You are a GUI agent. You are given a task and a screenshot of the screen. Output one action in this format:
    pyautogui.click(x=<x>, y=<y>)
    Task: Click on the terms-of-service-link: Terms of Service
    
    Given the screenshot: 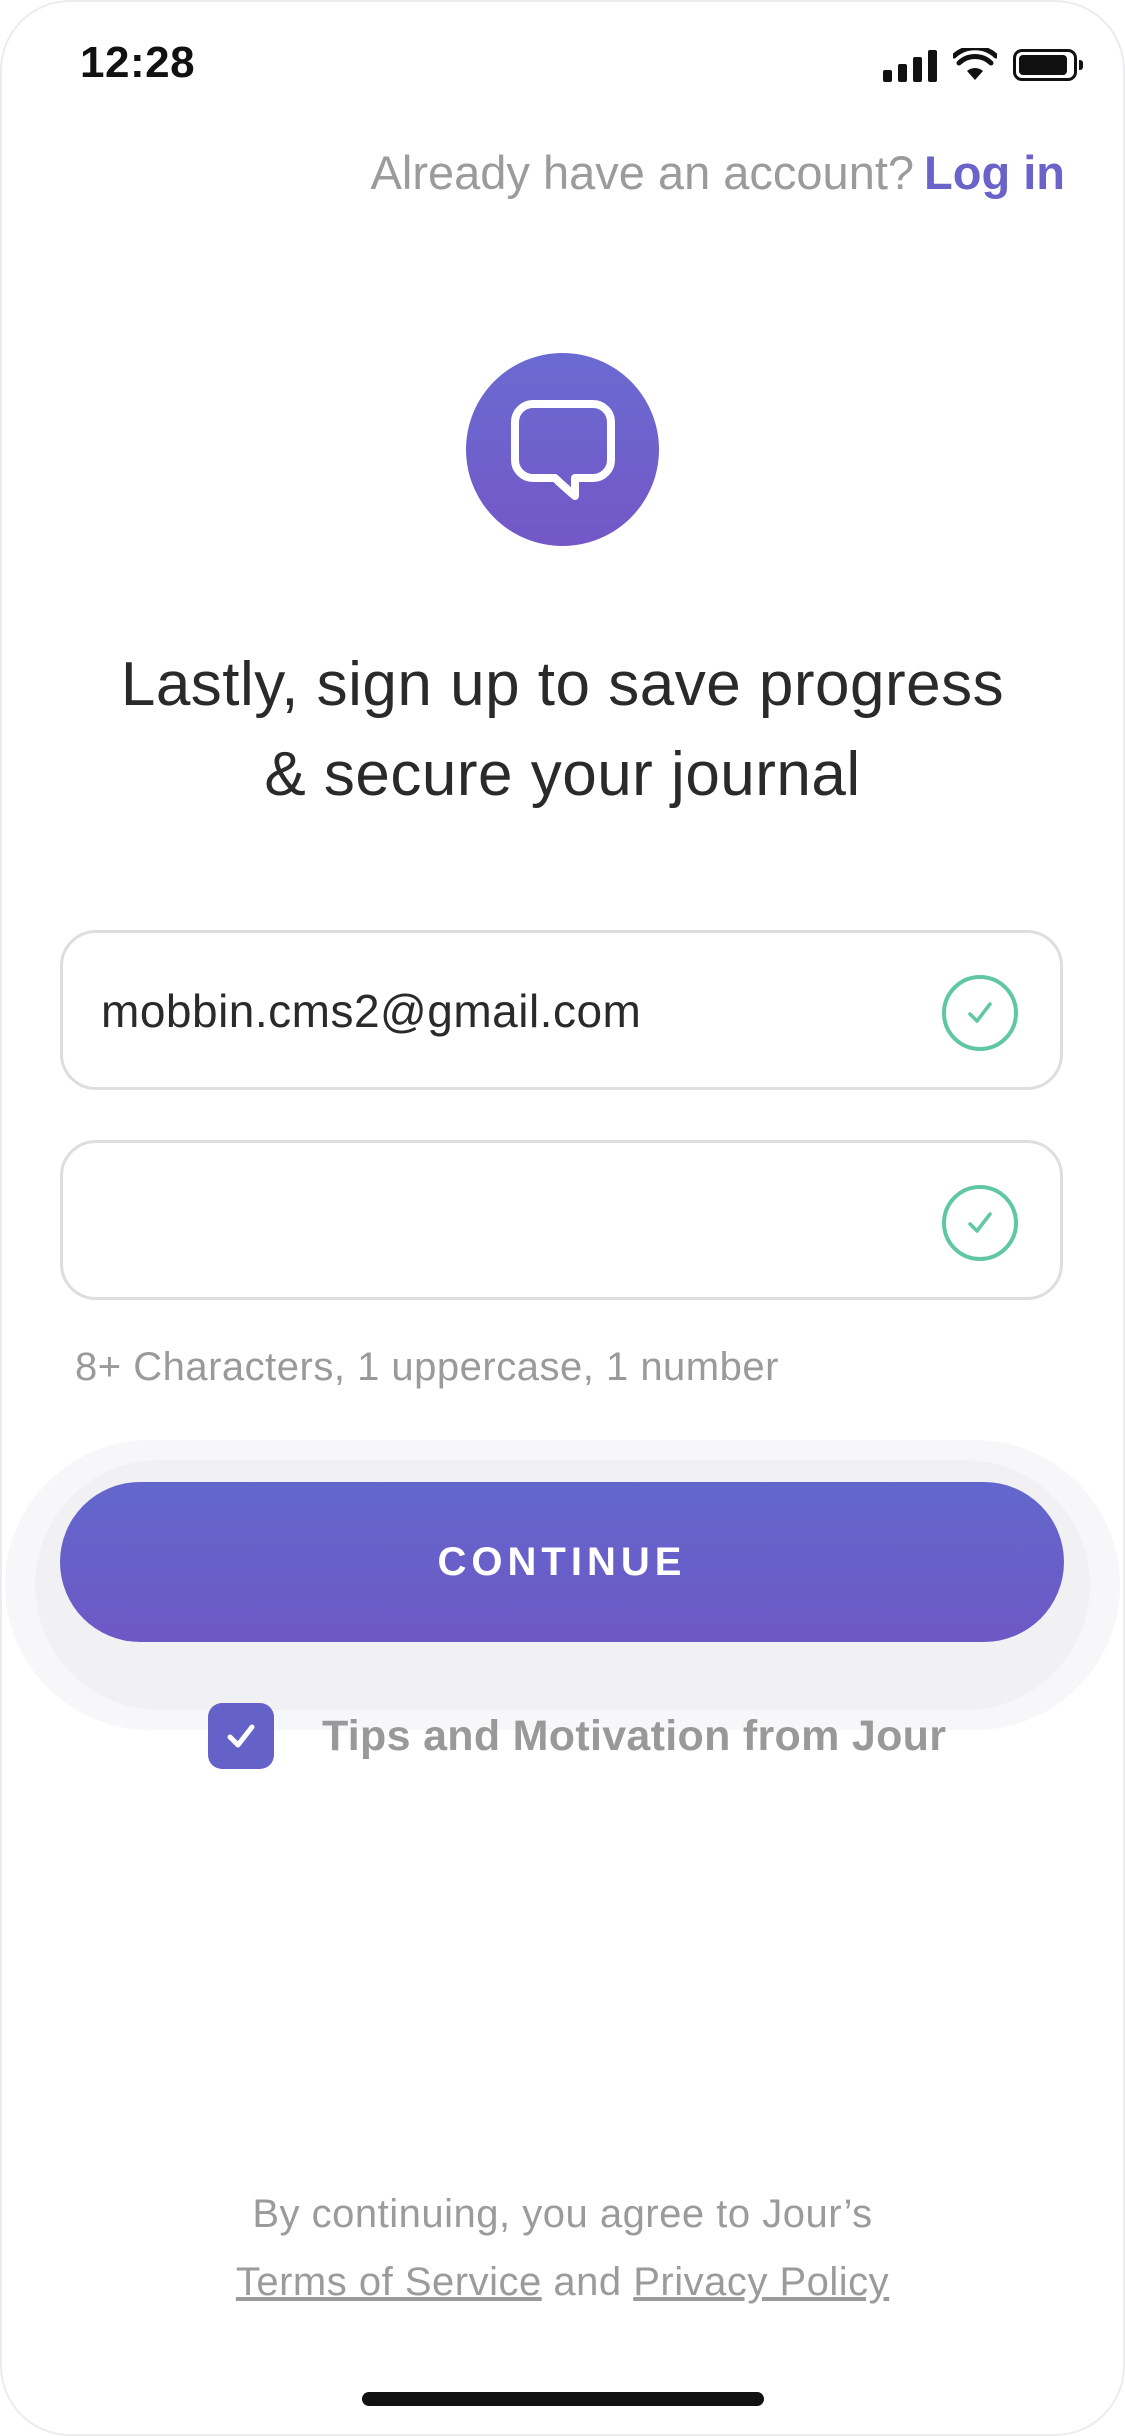 What is the action you would take?
    pyautogui.click(x=389, y=2282)
    